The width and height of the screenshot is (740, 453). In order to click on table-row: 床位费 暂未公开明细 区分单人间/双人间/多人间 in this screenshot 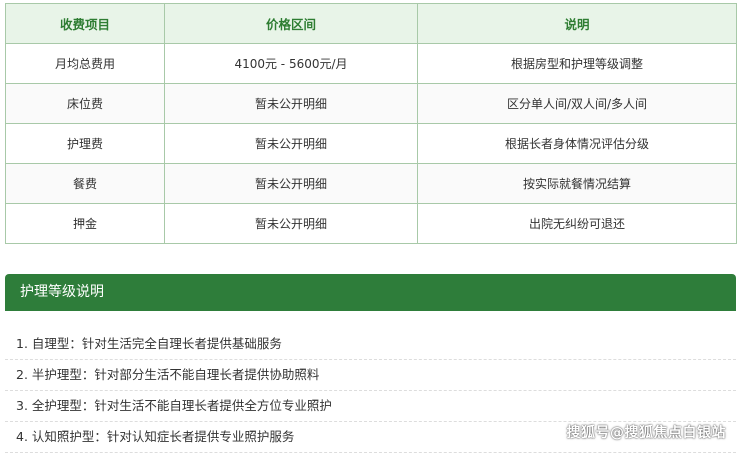, I will do `click(371, 103)`.